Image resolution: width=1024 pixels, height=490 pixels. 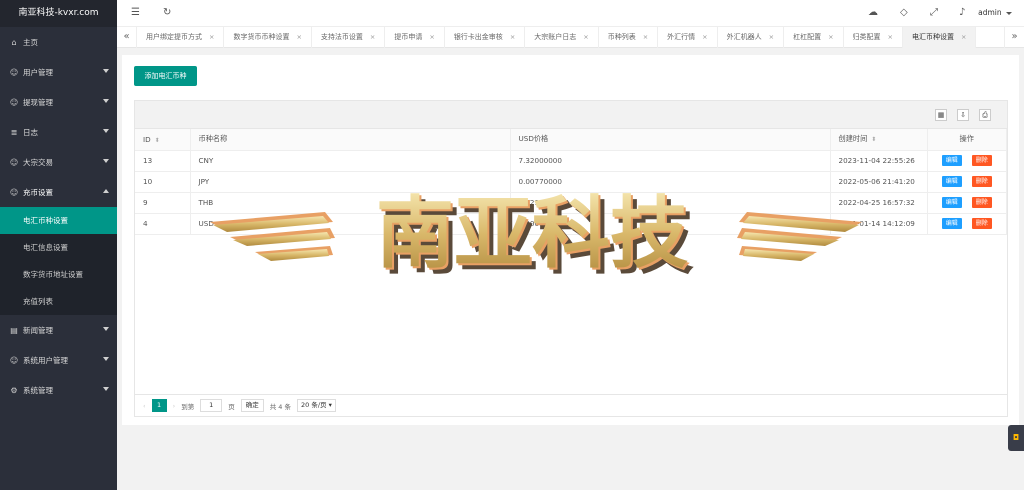 What do you see at coordinates (252, 405) in the screenshot?
I see `goto-confirm-button: 确定` at bounding box center [252, 405].